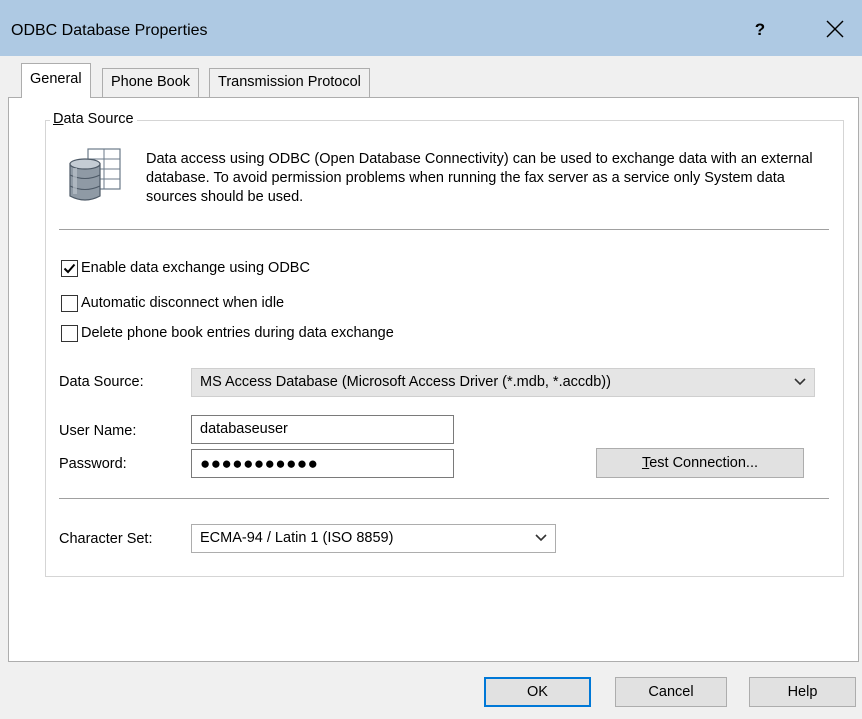 This screenshot has width=862, height=719. Describe the element at coordinates (444, 229) in the screenshot. I see `separator-top` at that location.